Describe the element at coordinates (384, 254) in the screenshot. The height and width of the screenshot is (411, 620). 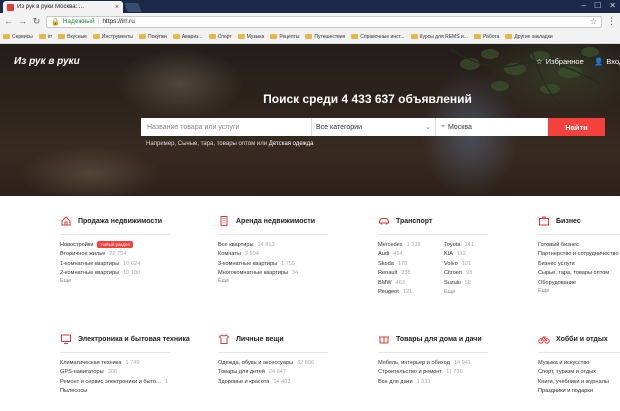
I see `subcategory-label: Audi` at that location.